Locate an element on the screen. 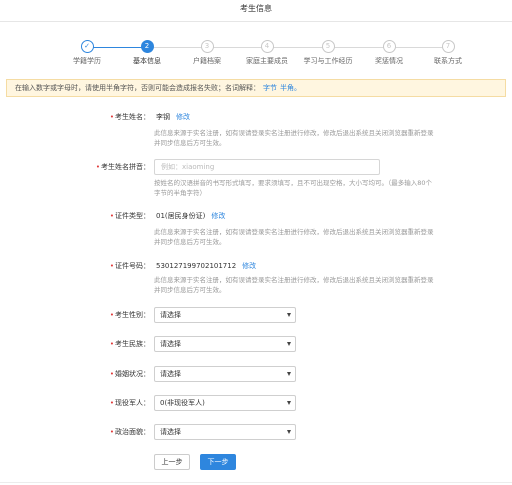 The height and width of the screenshot is (485, 512). nation-select: 请选择 is located at coordinates (225, 344).